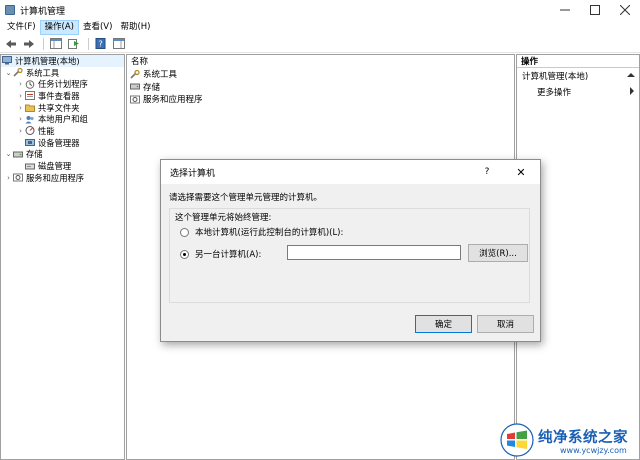  I want to click on tree-item-label: 事件查看器, so click(59, 95).